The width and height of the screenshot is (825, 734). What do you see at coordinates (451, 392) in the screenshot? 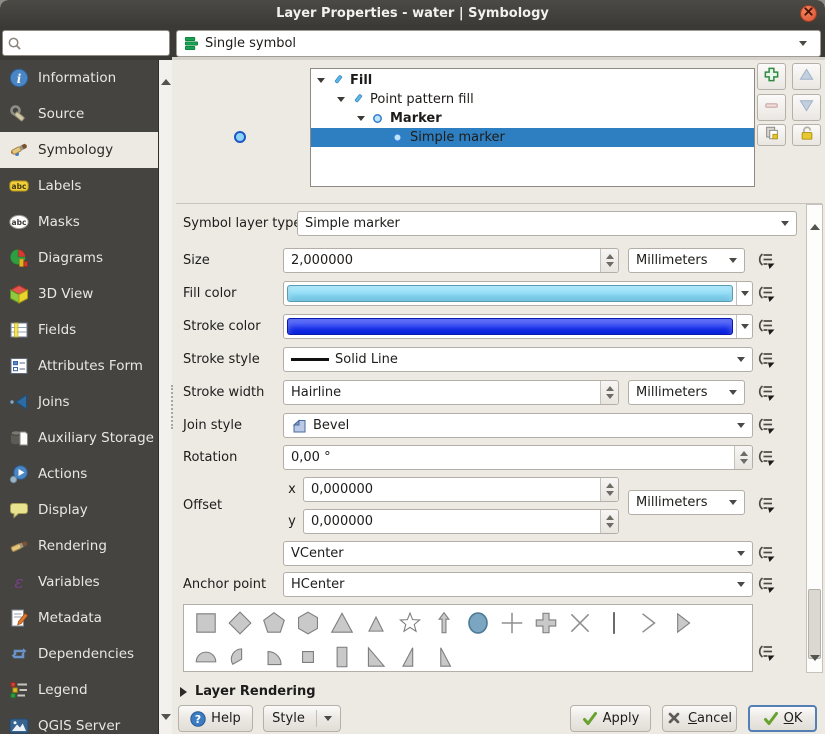
I see `stroke-width-input: Hairline` at bounding box center [451, 392].